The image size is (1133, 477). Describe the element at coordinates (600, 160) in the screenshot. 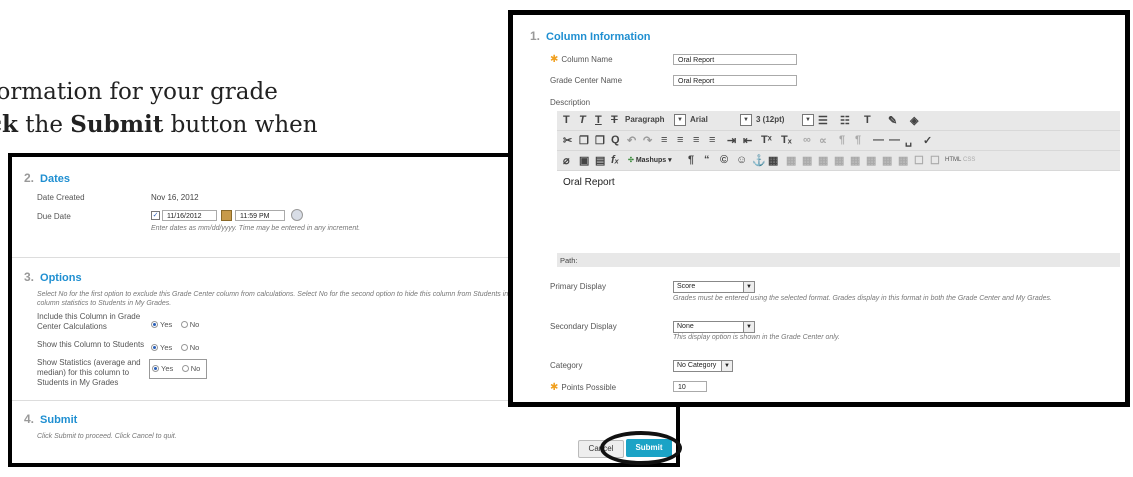

I see `media-icon: ▤` at that location.